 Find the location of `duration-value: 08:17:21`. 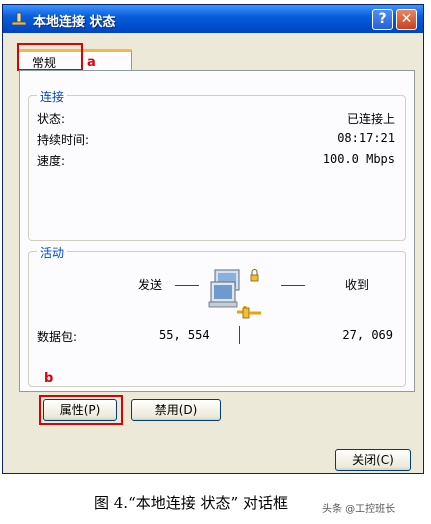

duration-value: 08:17:21 is located at coordinates (366, 138).